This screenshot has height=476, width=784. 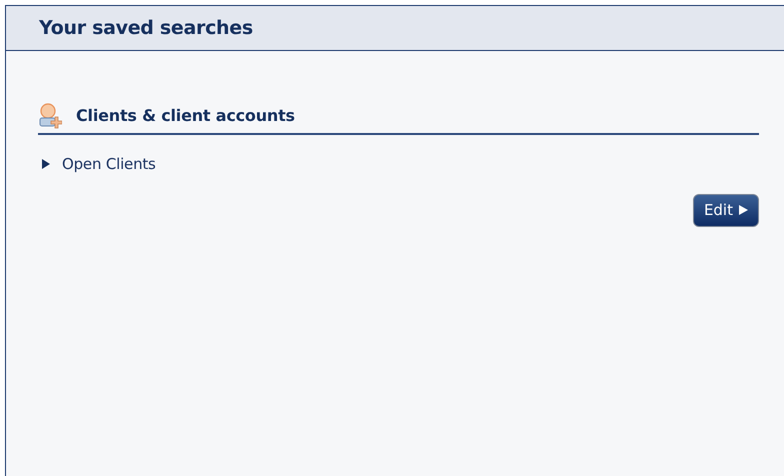 I want to click on saved-search-link: Open Clients, so click(x=109, y=164).